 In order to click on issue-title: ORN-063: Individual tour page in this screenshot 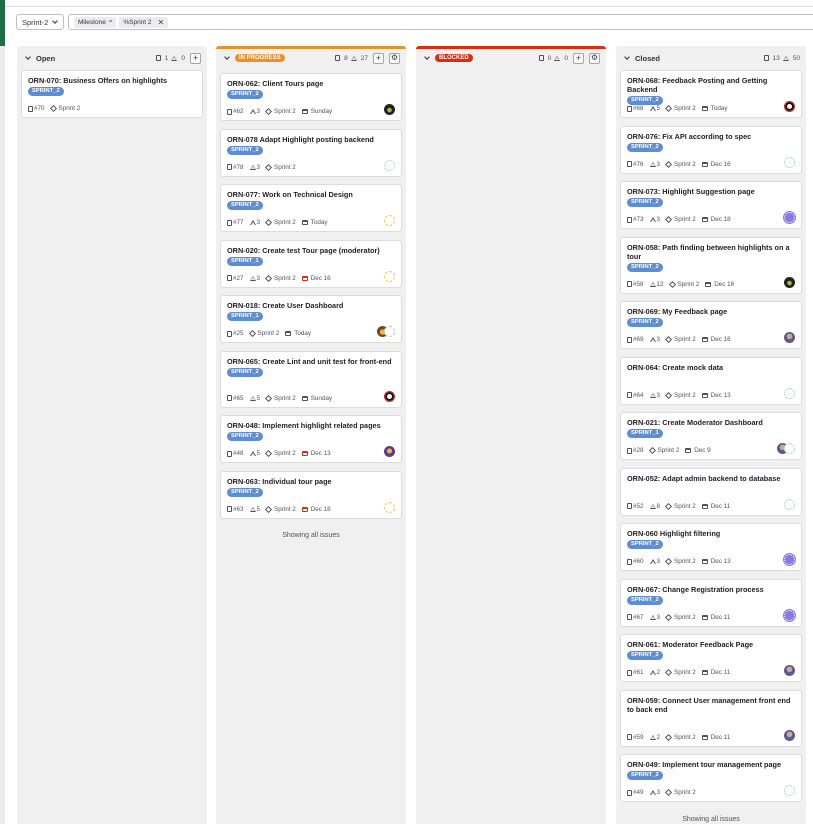, I will do `click(311, 481)`.